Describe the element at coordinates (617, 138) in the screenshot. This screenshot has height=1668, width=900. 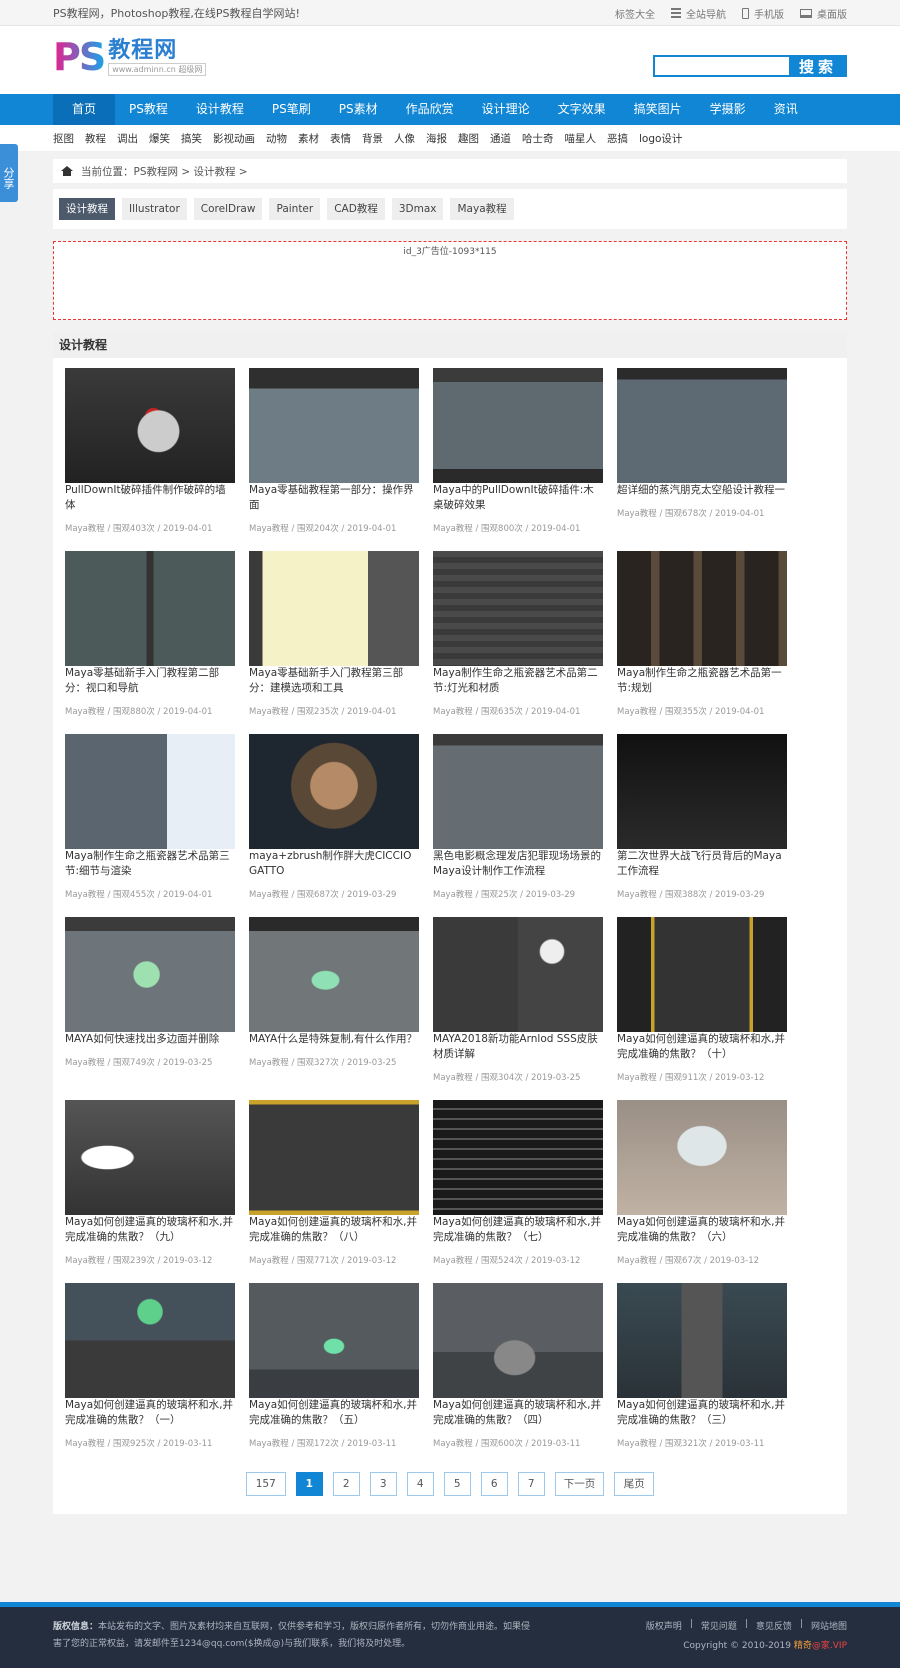
I see `subnav-item: 恶搞` at that location.